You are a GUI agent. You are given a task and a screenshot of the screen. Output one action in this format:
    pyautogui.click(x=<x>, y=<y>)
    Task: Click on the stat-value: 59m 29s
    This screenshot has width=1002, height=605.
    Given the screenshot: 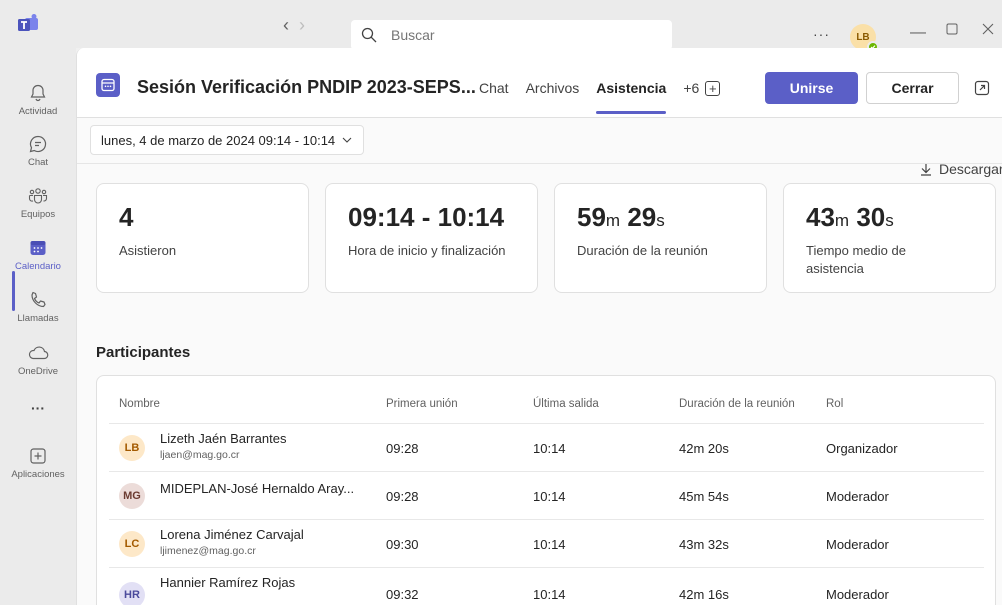 What is the action you would take?
    pyautogui.click(x=621, y=217)
    